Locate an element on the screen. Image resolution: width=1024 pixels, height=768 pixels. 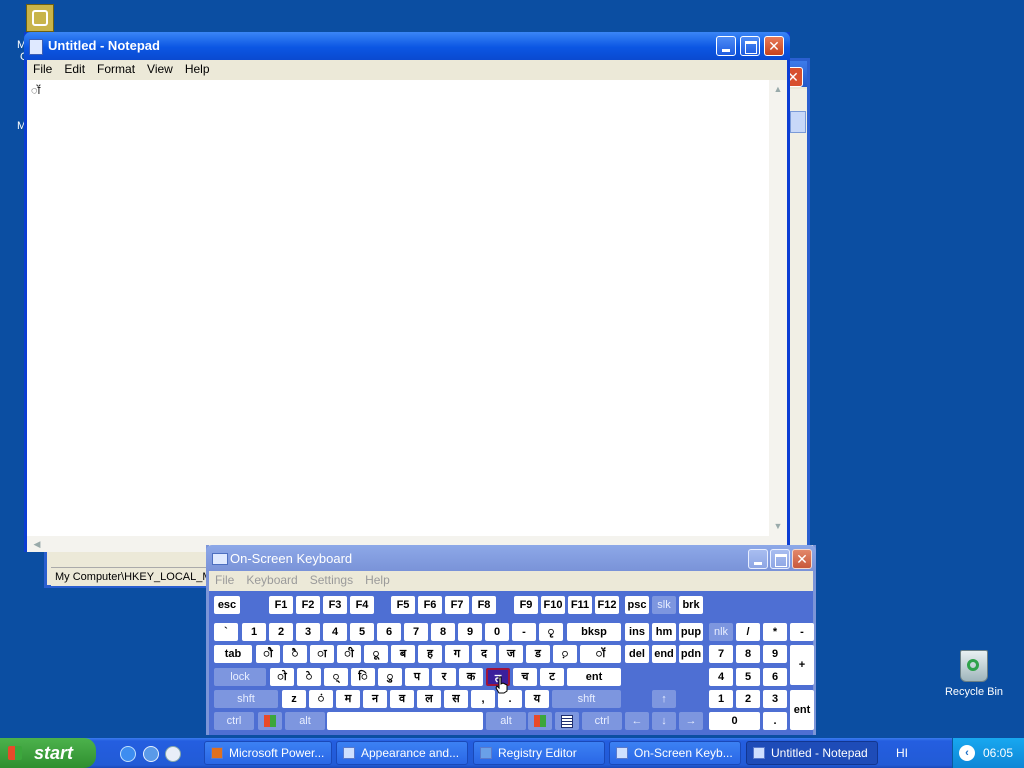
key-1: 1 is located at coordinates (254, 632).